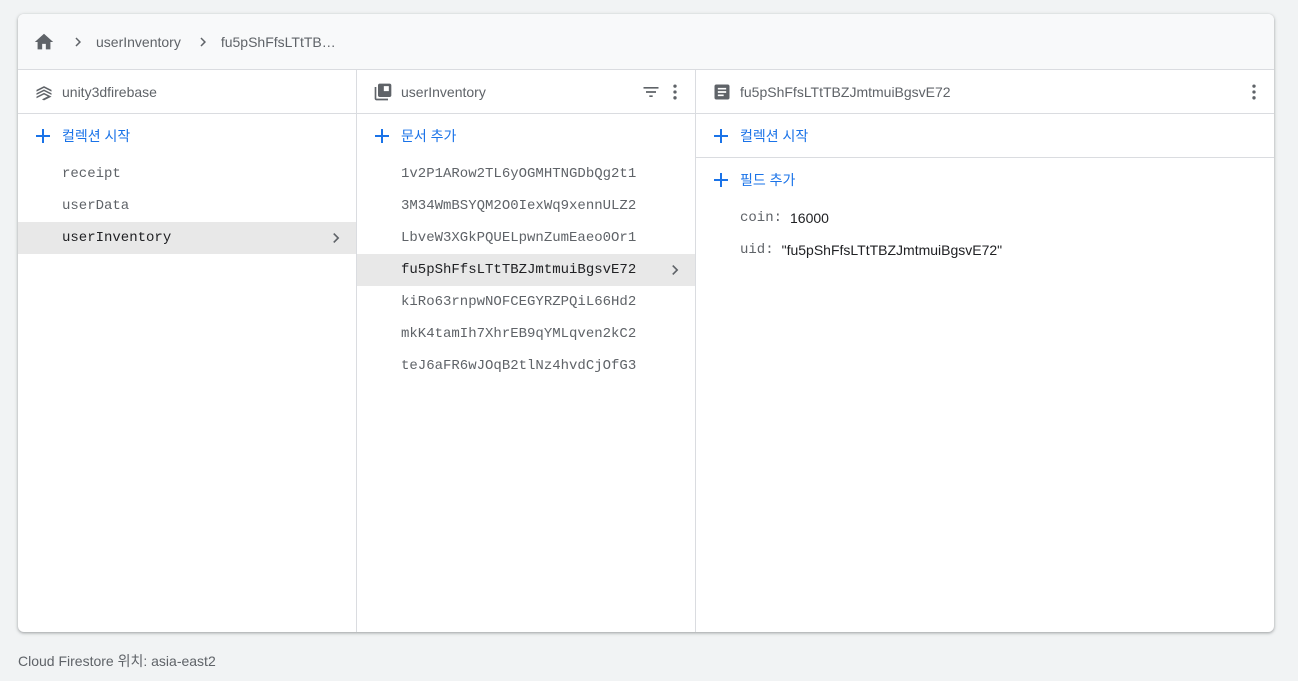 The height and width of the screenshot is (681, 1298). What do you see at coordinates (519, 174) in the screenshot?
I see `document-item-label: 1v2P1ARow2TL6yOGMHTNGDbQg2t1` at bounding box center [519, 174].